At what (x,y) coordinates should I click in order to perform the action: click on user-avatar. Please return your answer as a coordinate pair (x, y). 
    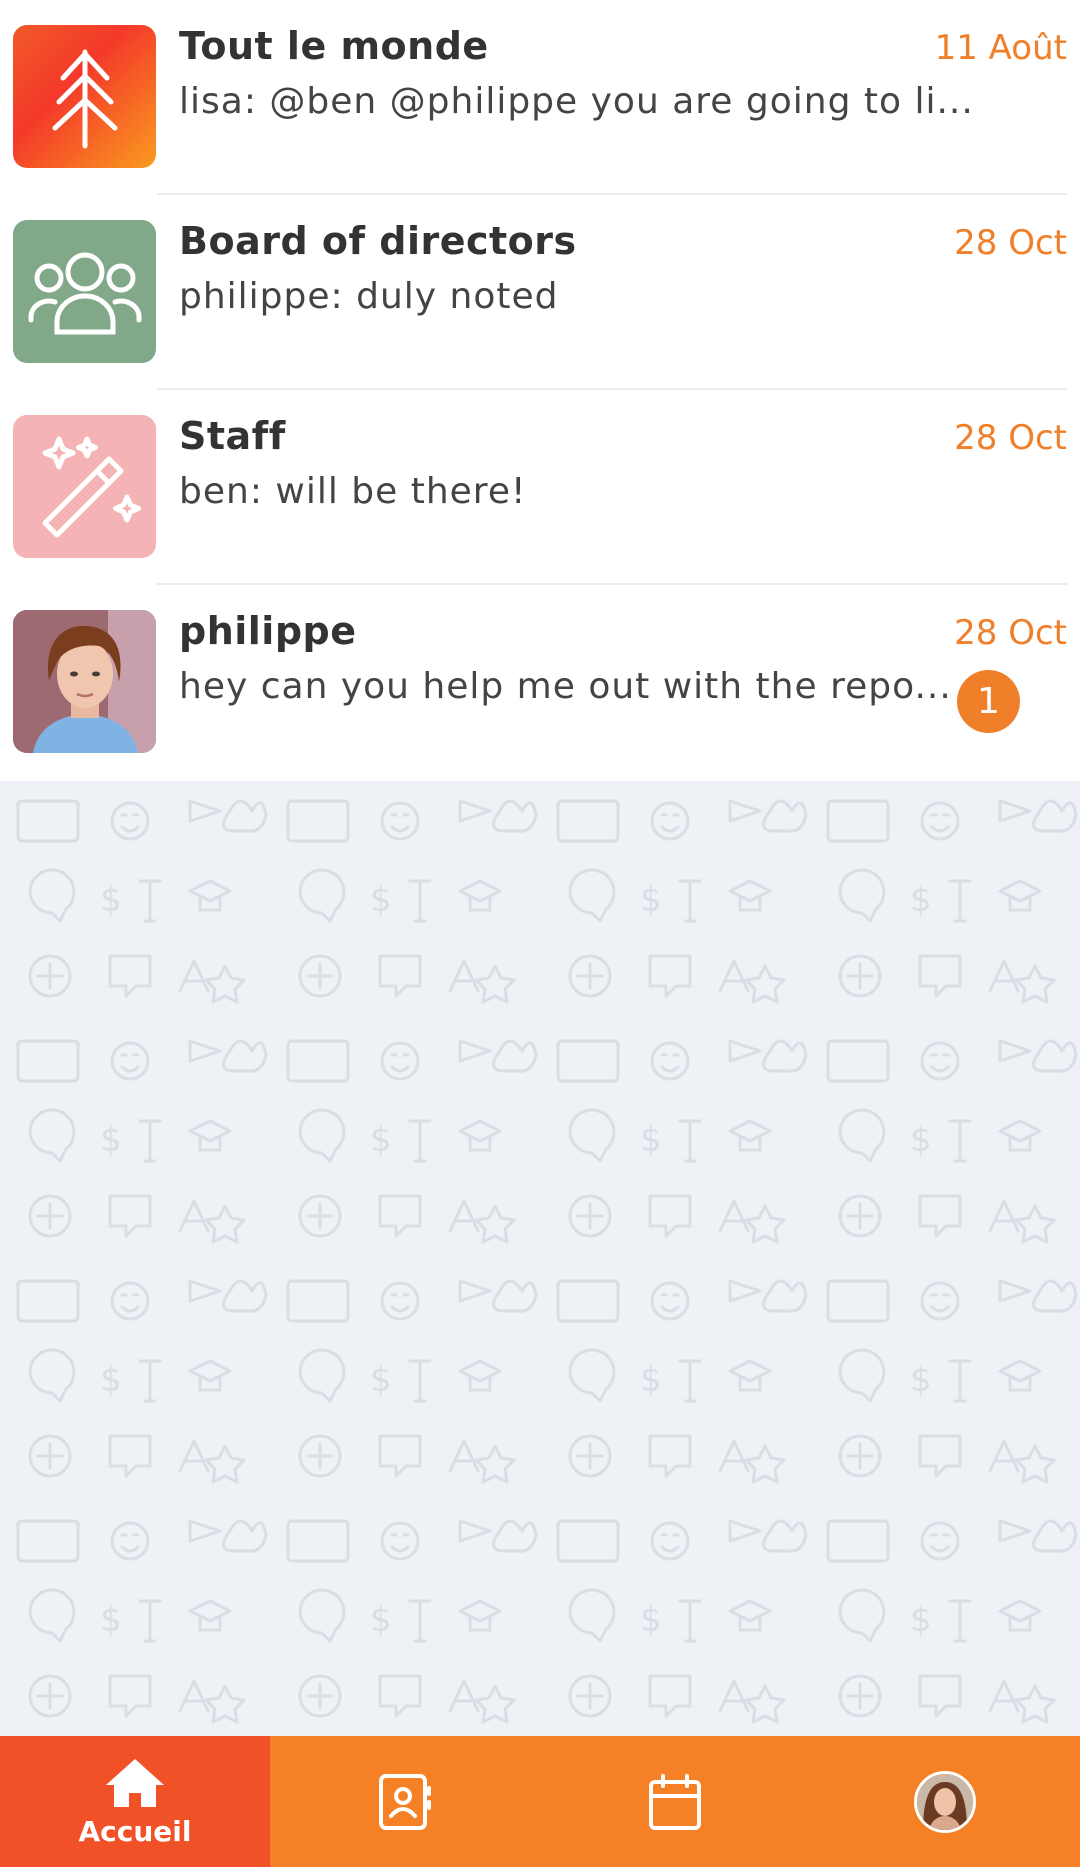
    Looking at the image, I should click on (84, 681).